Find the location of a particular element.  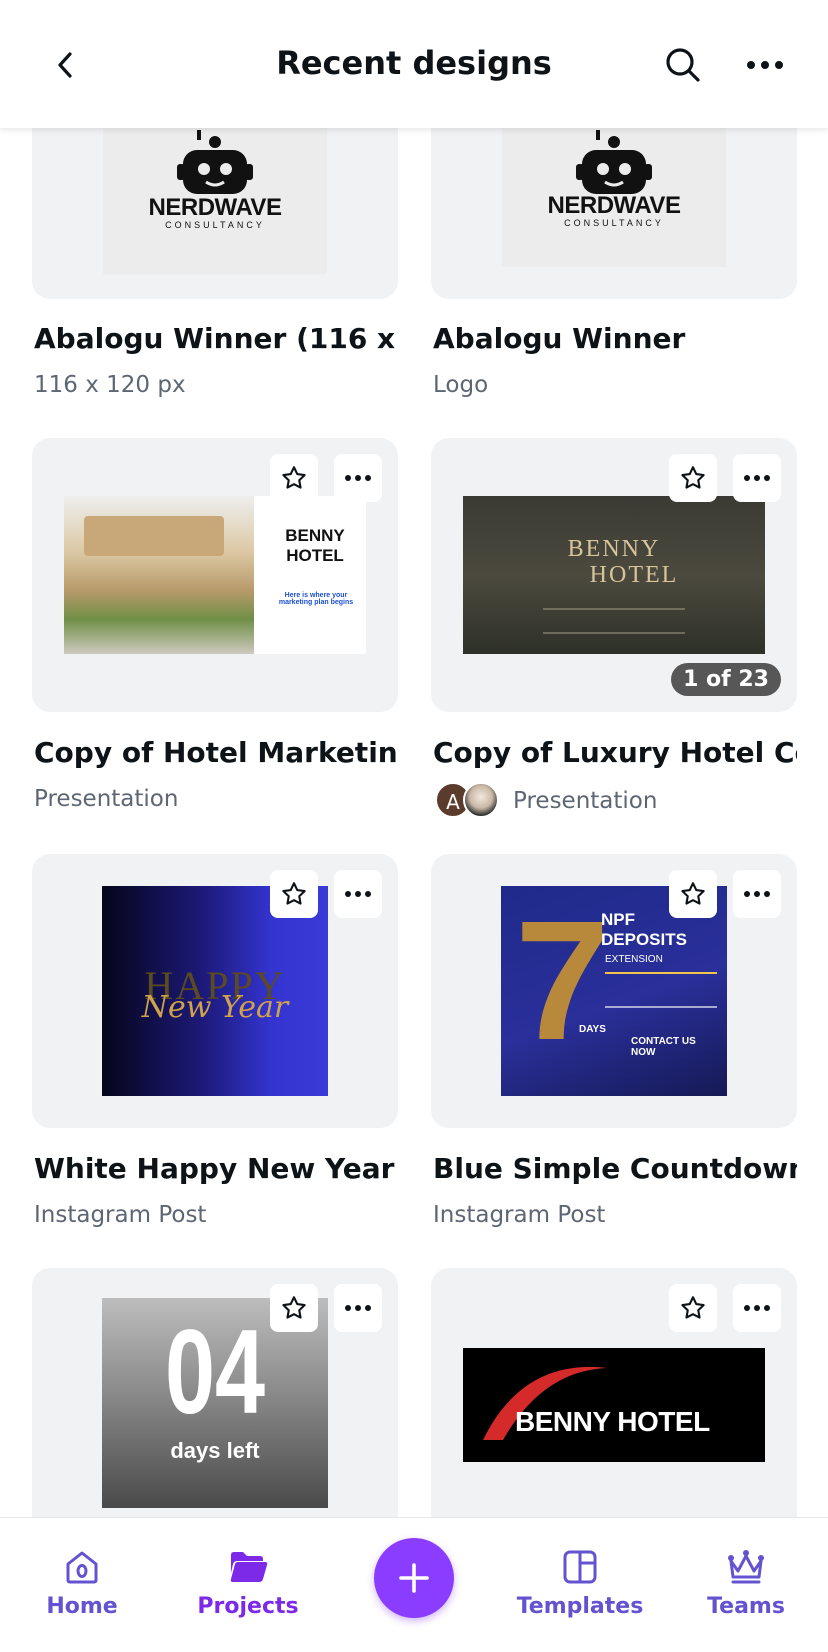

nav-teams-label: Teams is located at coordinates (746, 1606).